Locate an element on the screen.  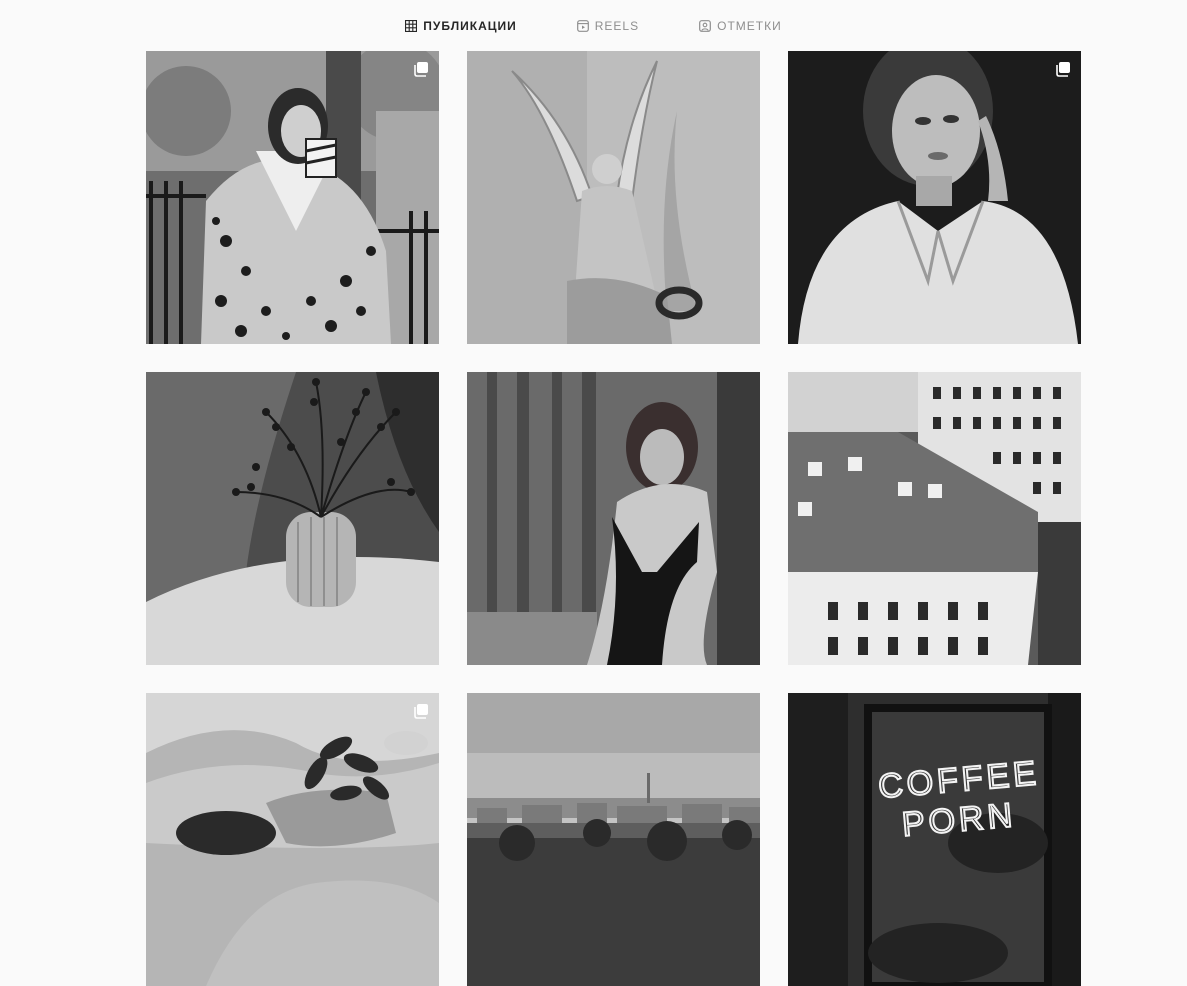
tab-reels: REELS is located at coordinates (608, 25).